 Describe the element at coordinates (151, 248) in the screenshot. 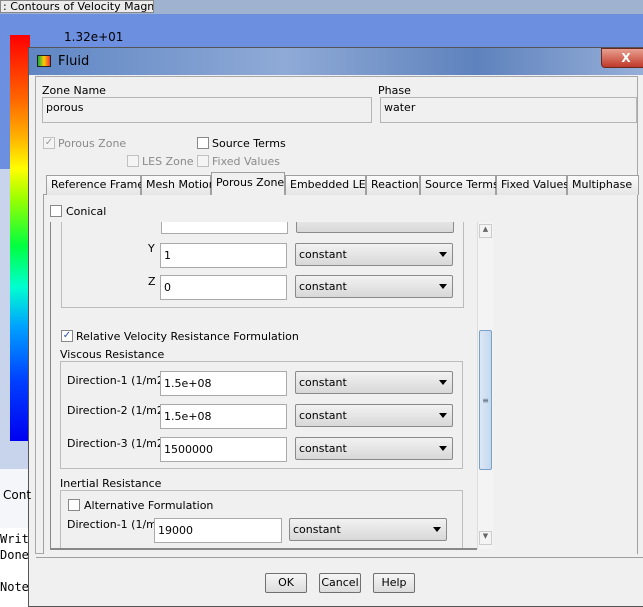

I see `y-label: Y` at that location.